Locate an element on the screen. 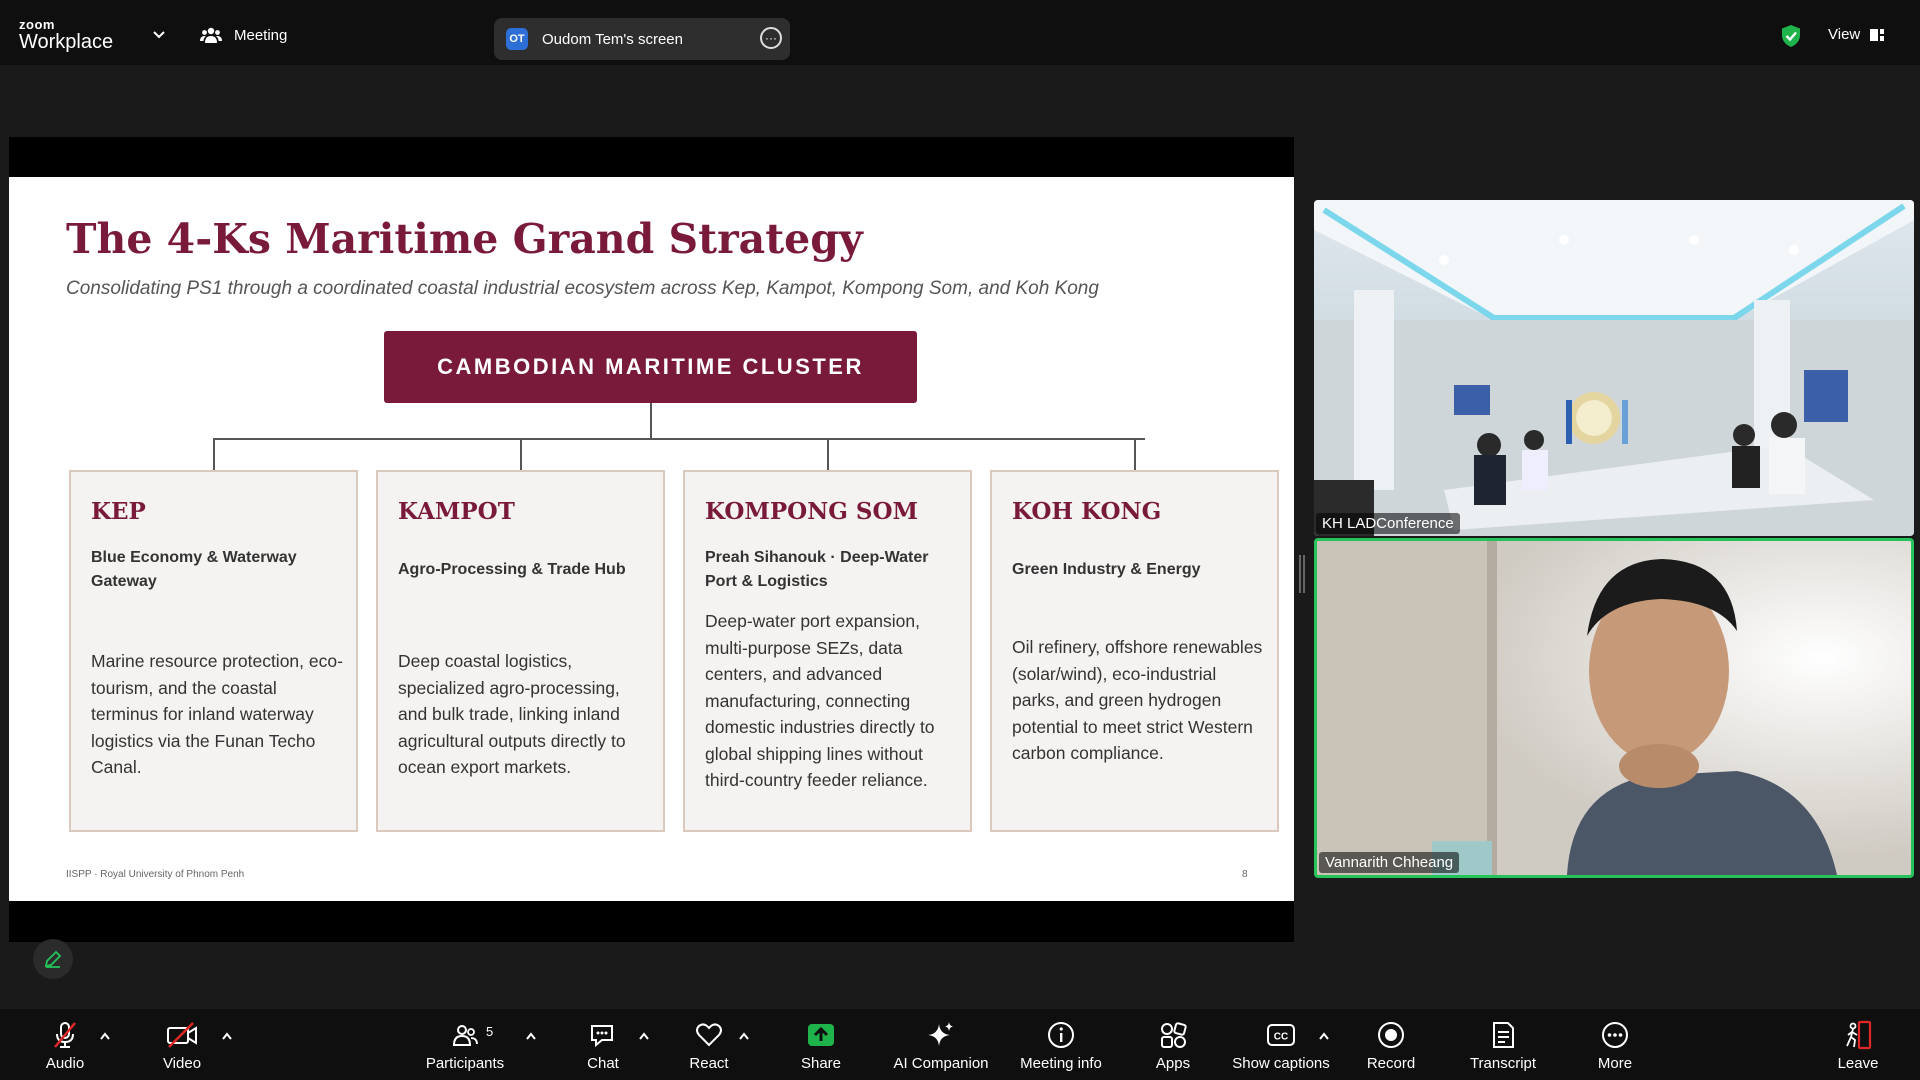 This screenshot has height=1080, width=1920. card-title: KOMPONG SOM is located at coordinates (811, 511).